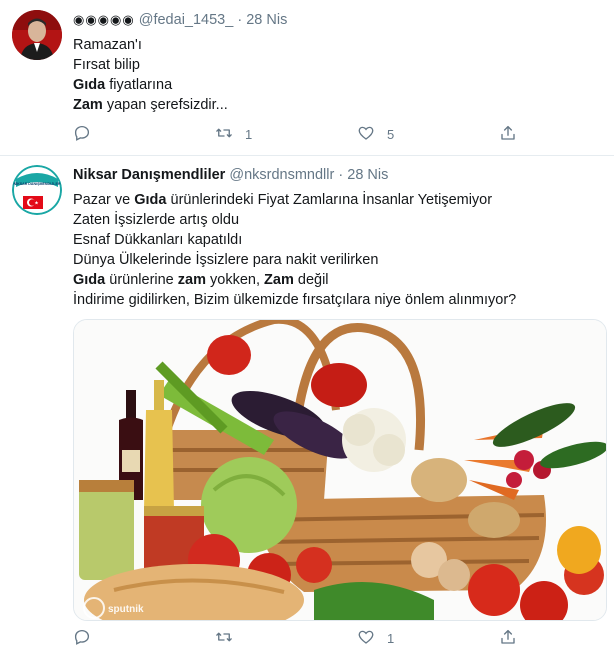 This screenshot has height=655, width=614. Describe the element at coordinates (107, 45) in the screenshot. I see `text-segment: Ramazan'ı` at that location.